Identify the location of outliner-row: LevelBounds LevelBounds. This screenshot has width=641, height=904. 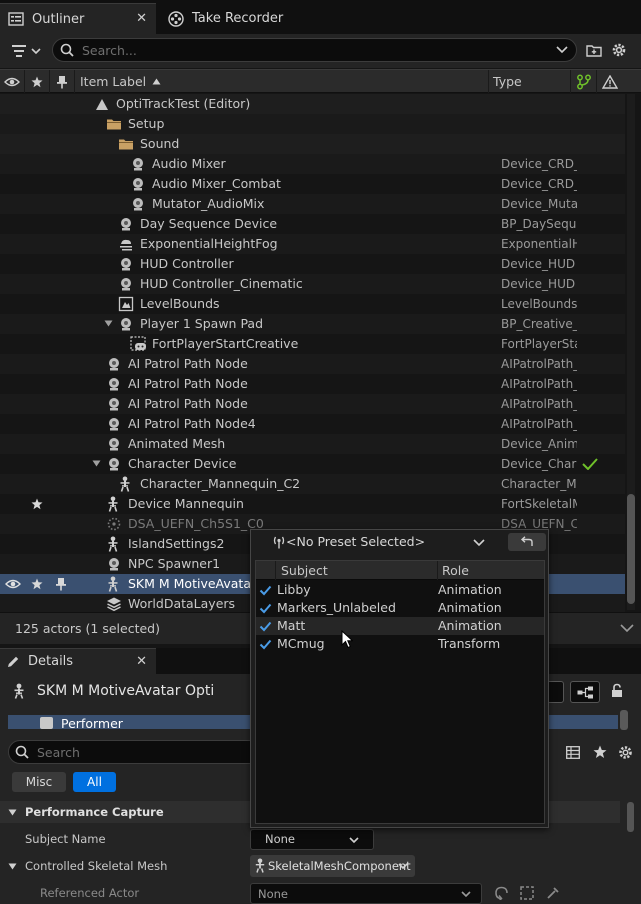
(312, 304).